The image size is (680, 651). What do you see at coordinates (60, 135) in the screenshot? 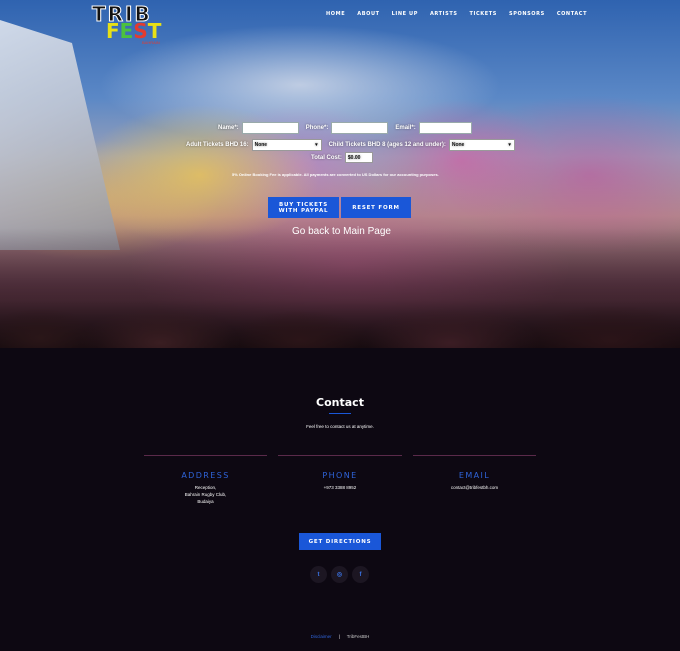
I see `building-image` at bounding box center [60, 135].